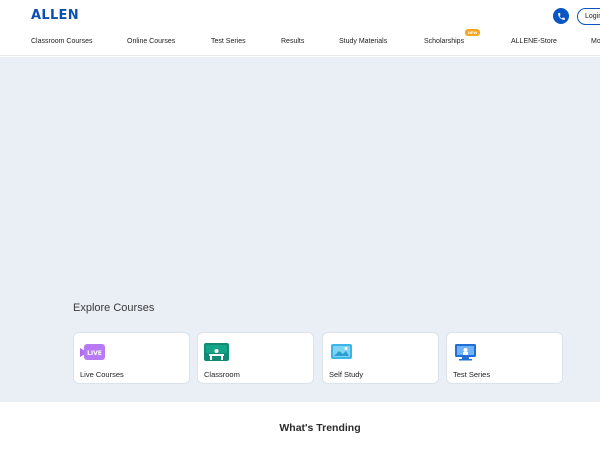 The image size is (600, 450). Describe the element at coordinates (465, 352) in the screenshot. I see `test-series-icon` at that location.